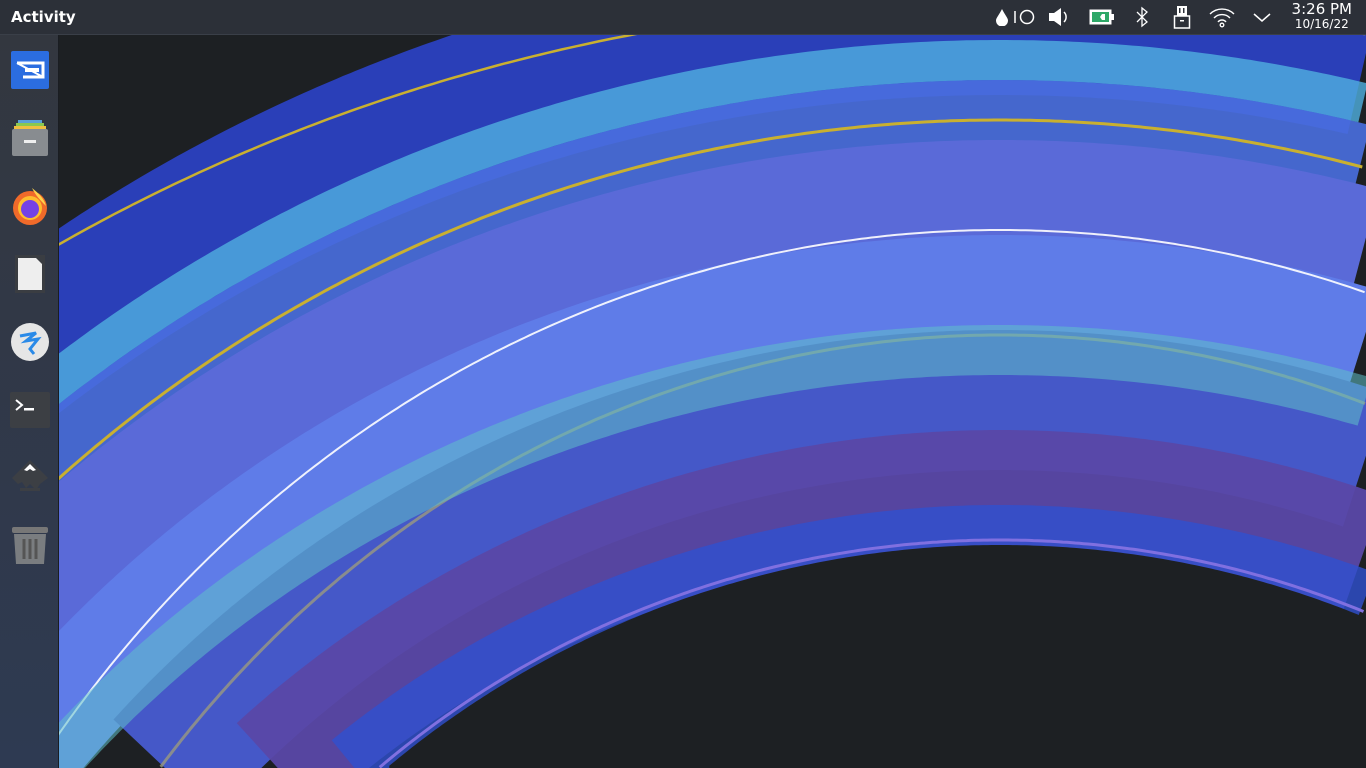 This screenshot has height=768, width=1366. What do you see at coordinates (1321, 9) in the screenshot?
I see `clock-time: 3:26 PM` at bounding box center [1321, 9].